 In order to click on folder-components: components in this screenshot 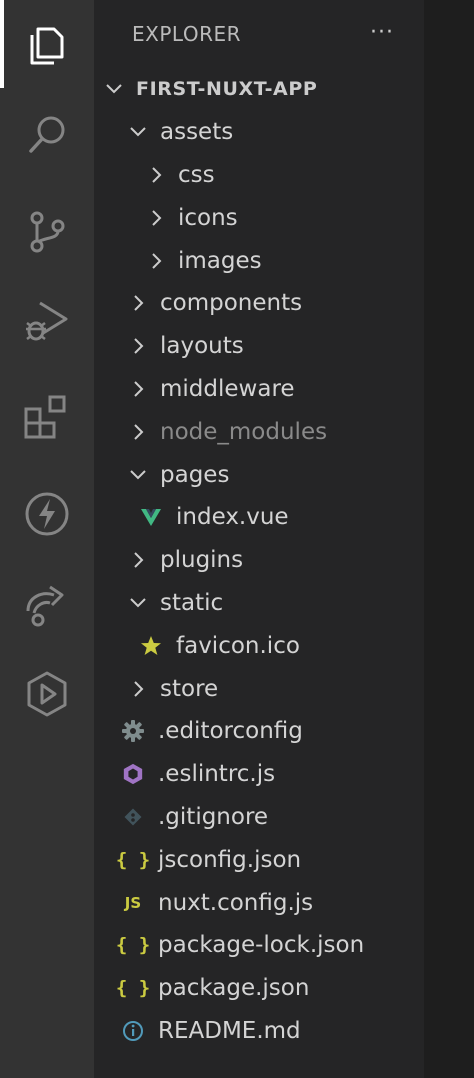, I will do `click(259, 303)`.